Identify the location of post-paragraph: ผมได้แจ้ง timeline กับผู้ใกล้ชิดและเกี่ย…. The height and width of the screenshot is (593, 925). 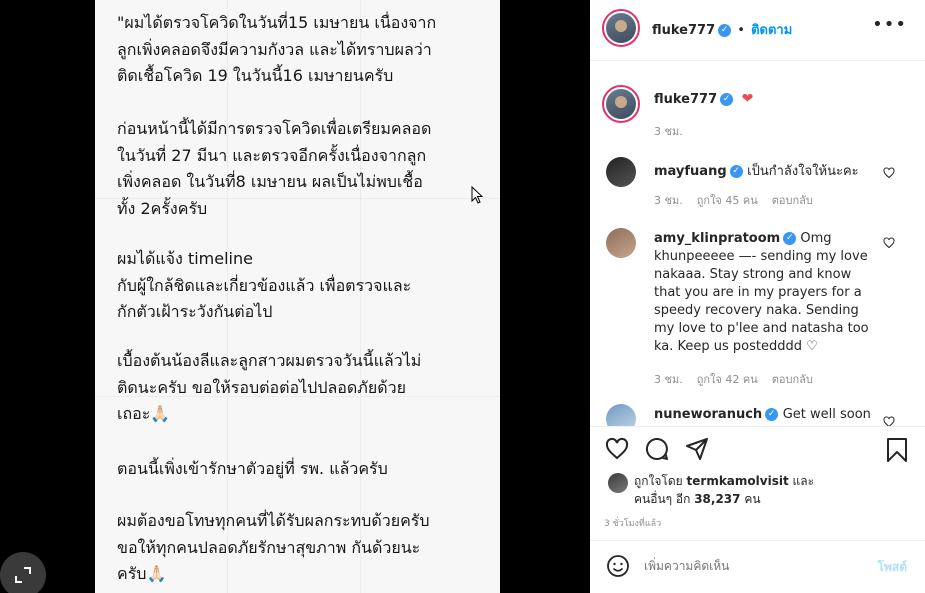
(264, 285).